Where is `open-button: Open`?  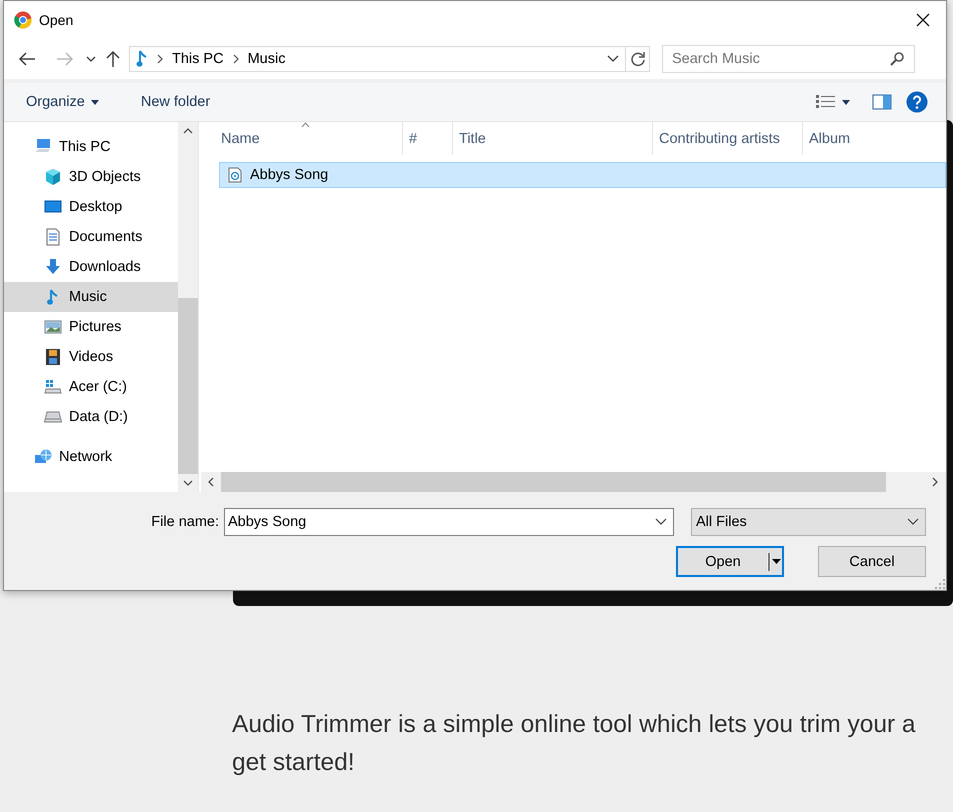 open-button: Open is located at coordinates (730, 561).